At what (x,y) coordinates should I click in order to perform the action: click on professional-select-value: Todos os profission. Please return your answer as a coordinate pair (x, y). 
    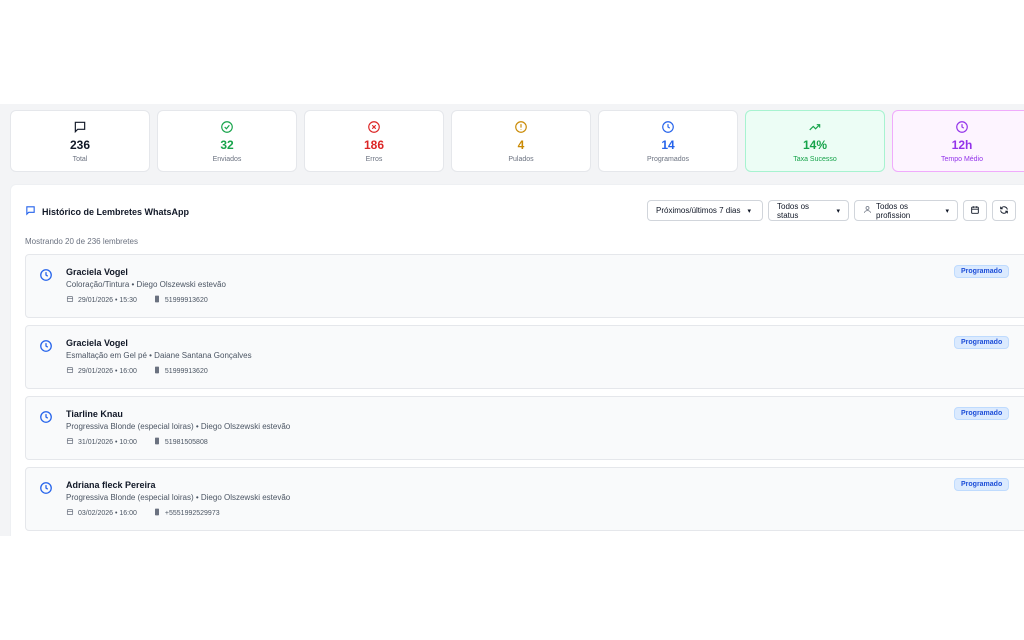
    Looking at the image, I should click on (893, 210).